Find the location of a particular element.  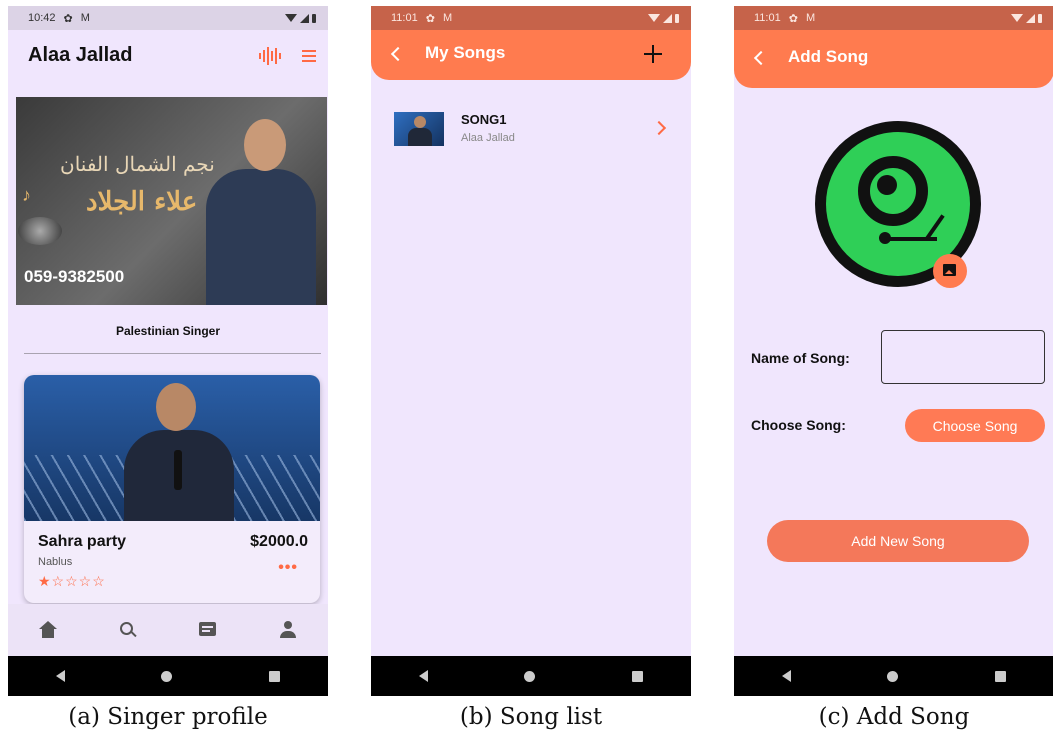

event-card: Sahra party $2000.0 Nablus ★☆☆☆☆ ••• is located at coordinates (172, 489).